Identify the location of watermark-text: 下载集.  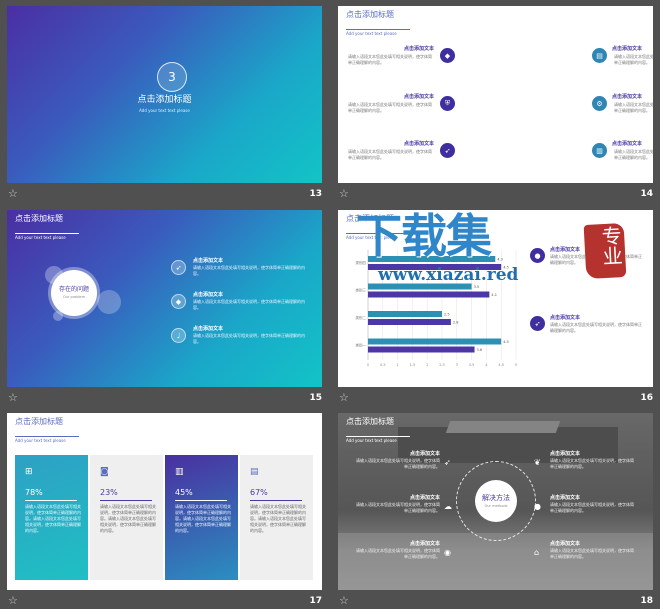
(424, 236).